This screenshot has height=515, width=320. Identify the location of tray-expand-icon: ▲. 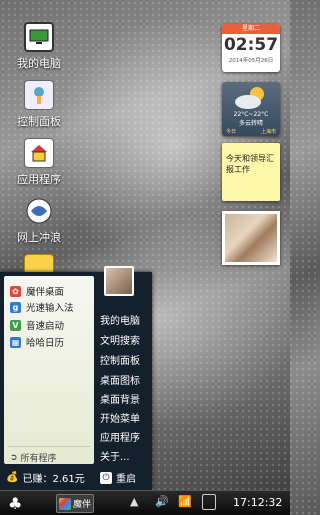
(134, 501).